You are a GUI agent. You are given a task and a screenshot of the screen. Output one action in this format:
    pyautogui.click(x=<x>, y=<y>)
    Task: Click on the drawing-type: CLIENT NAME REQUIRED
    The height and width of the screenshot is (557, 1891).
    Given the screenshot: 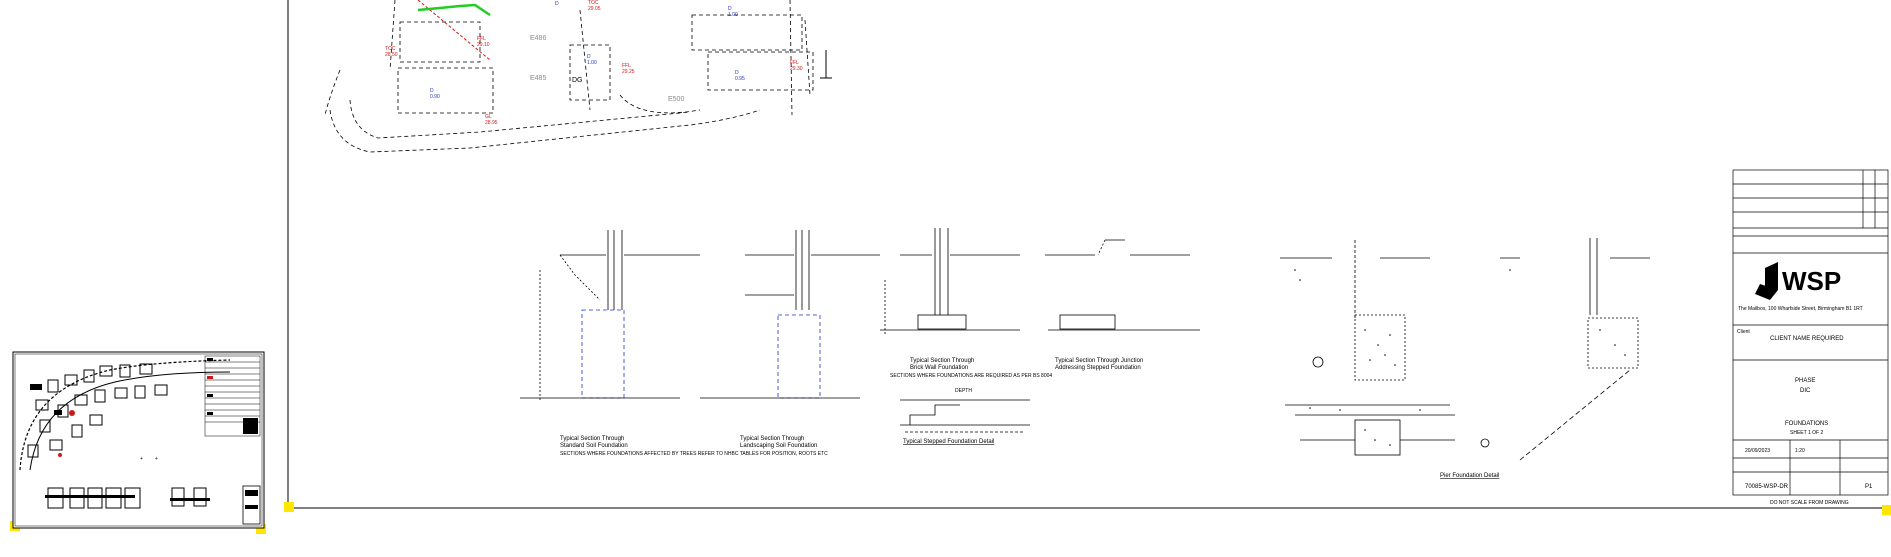 What is the action you would take?
    pyautogui.click(x=1807, y=339)
    